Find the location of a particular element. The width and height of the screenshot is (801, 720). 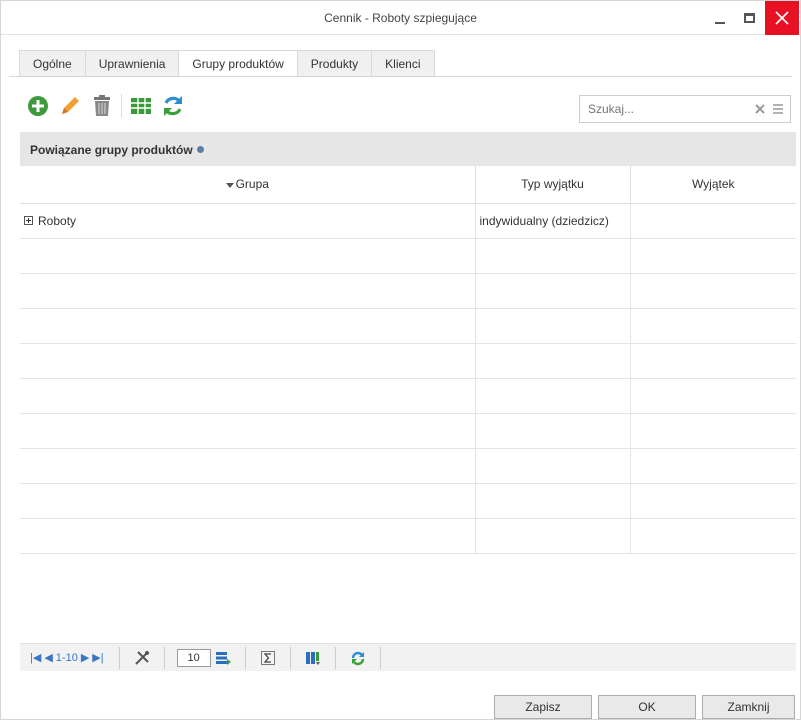

panel-title: Powiązane grupy produktów is located at coordinates (117, 150).